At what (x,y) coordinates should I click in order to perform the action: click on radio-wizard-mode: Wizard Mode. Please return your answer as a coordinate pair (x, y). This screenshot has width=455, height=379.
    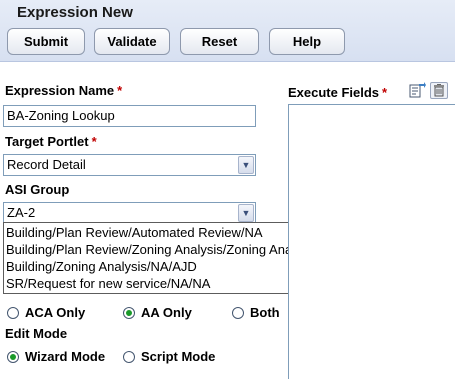
    Looking at the image, I should click on (56, 356).